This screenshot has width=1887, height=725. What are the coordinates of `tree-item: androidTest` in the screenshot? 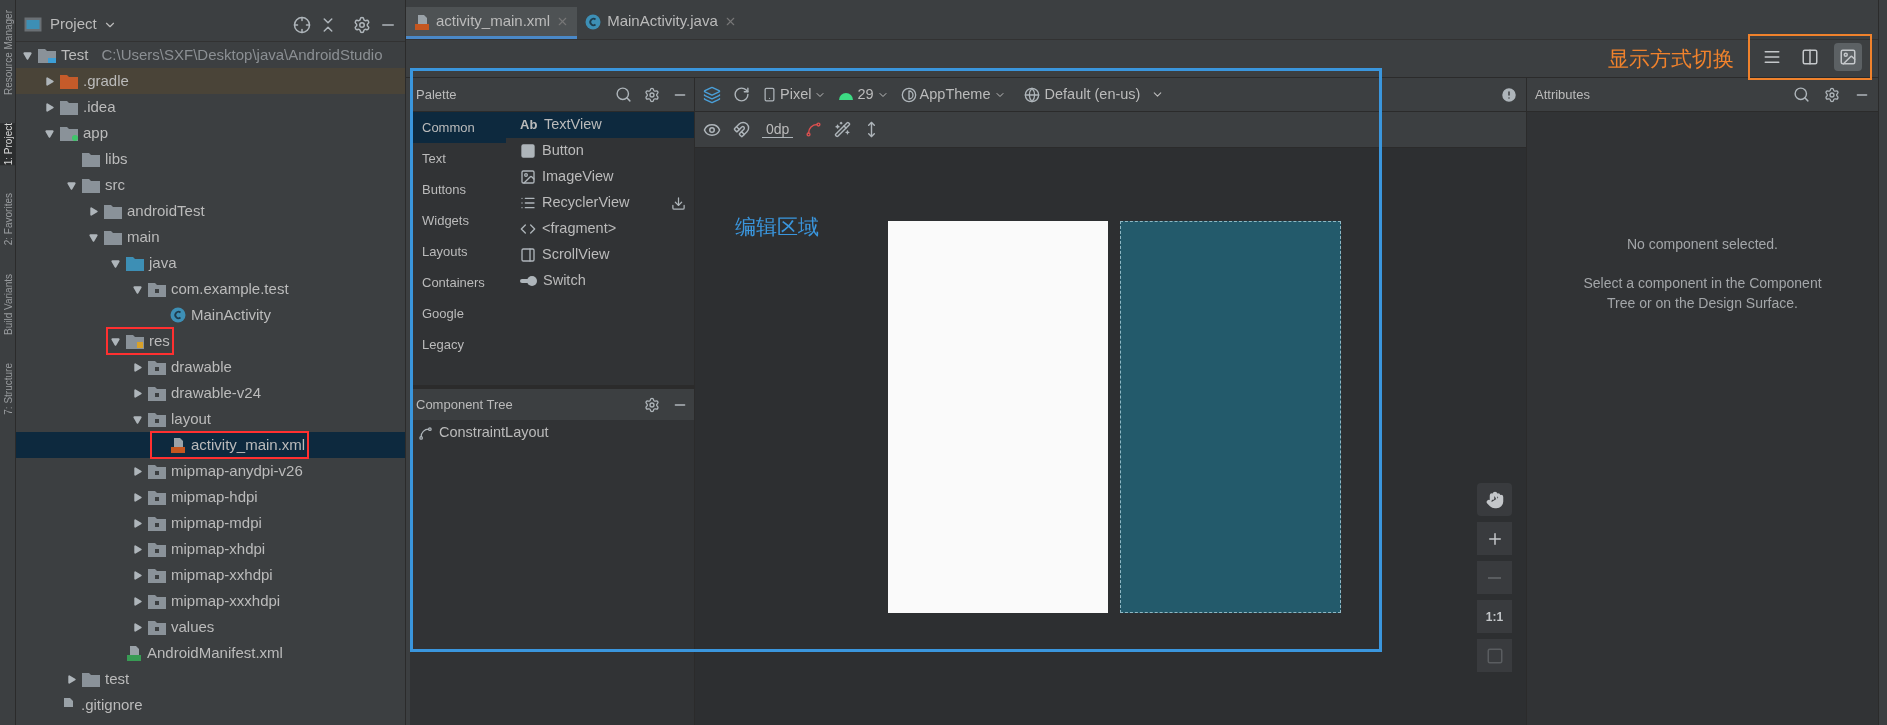 It's located at (210, 211).